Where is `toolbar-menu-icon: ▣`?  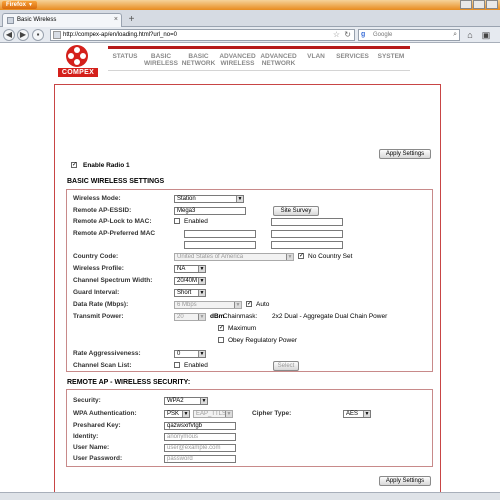 toolbar-menu-icon: ▣ is located at coordinates (486, 35).